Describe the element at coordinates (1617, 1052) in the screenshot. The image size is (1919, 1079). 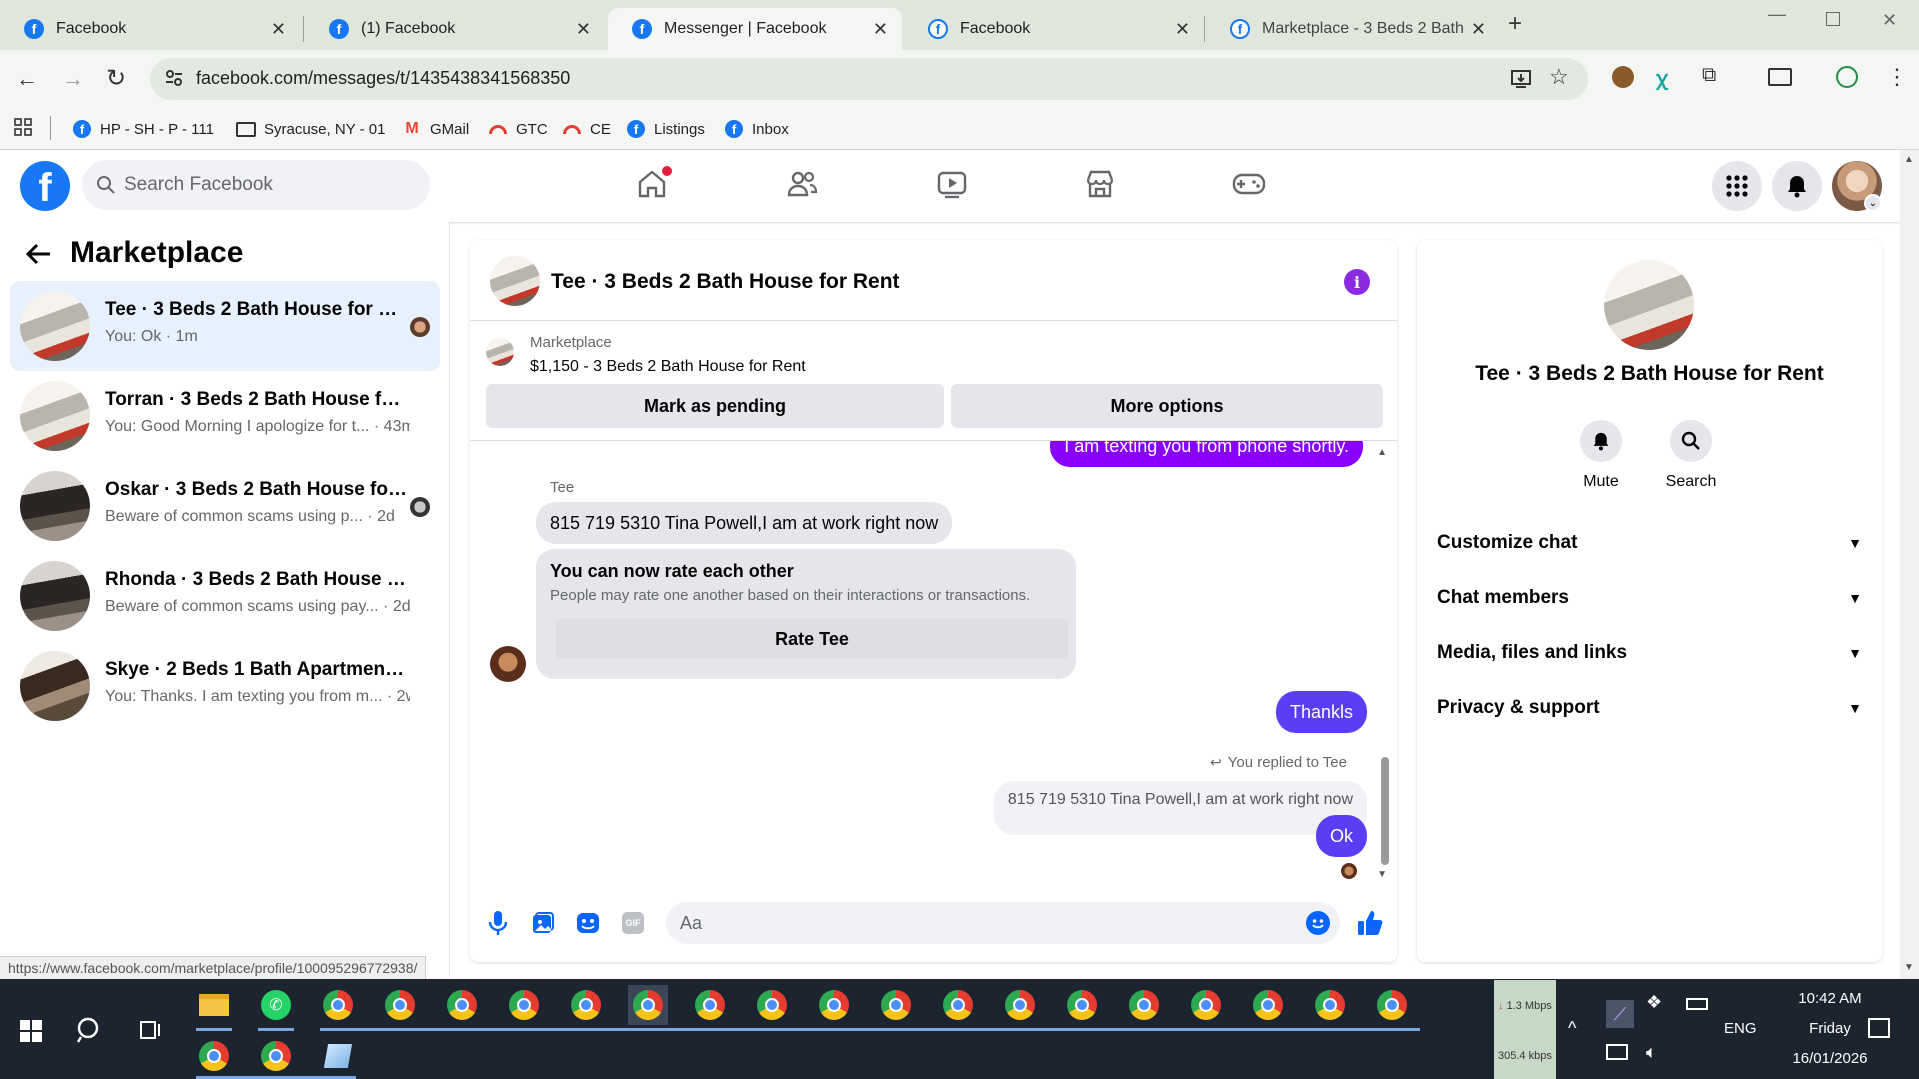
I see `network-icon` at that location.